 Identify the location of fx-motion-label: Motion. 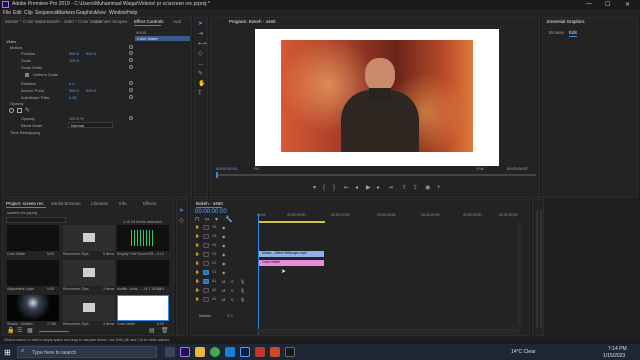
(16, 47).